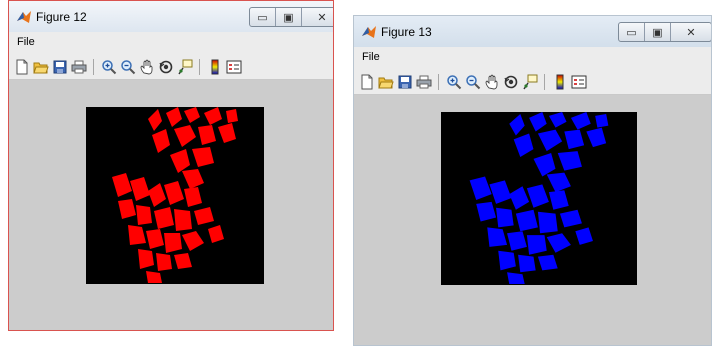 Image resolution: width=712 pixels, height=346 pixels. I want to click on window-title: Figure 13, so click(406, 32).